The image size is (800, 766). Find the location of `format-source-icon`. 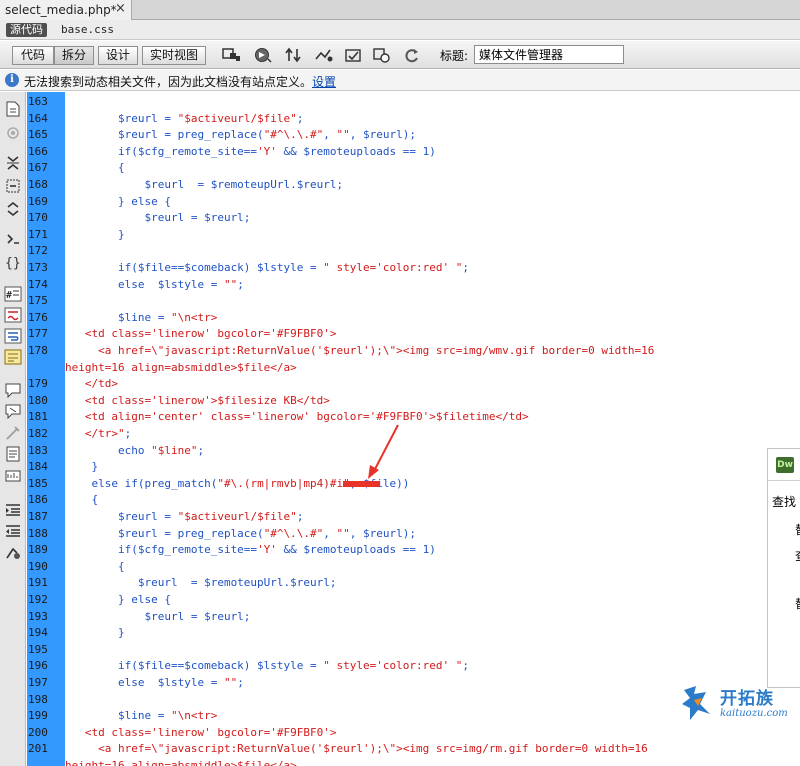

format-source-icon is located at coordinates (13, 553).